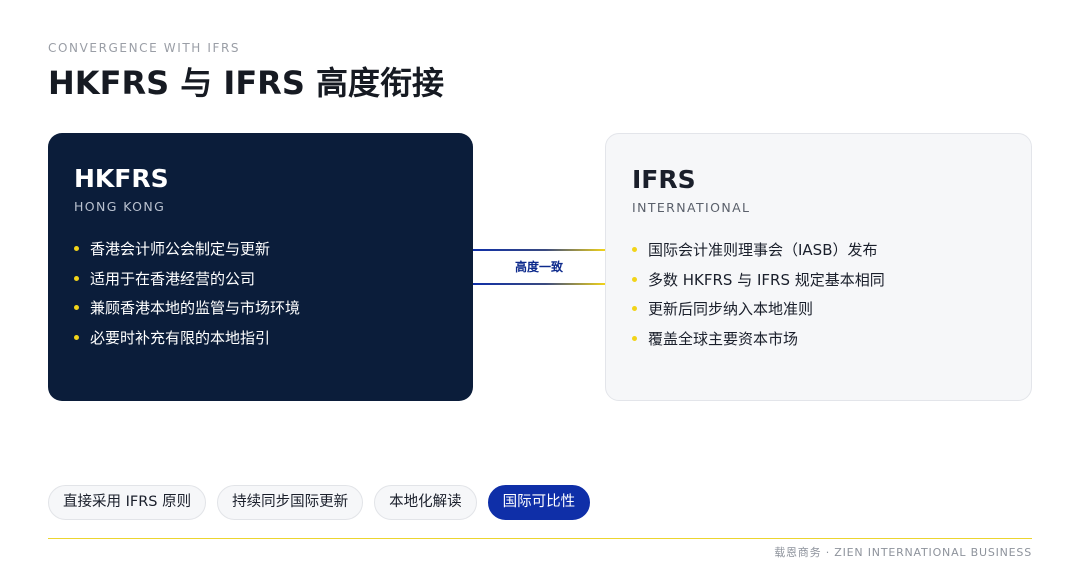  Describe the element at coordinates (246, 83) in the screenshot. I see `page-title: HKFRS 与 IFRS 高度衔接` at that location.